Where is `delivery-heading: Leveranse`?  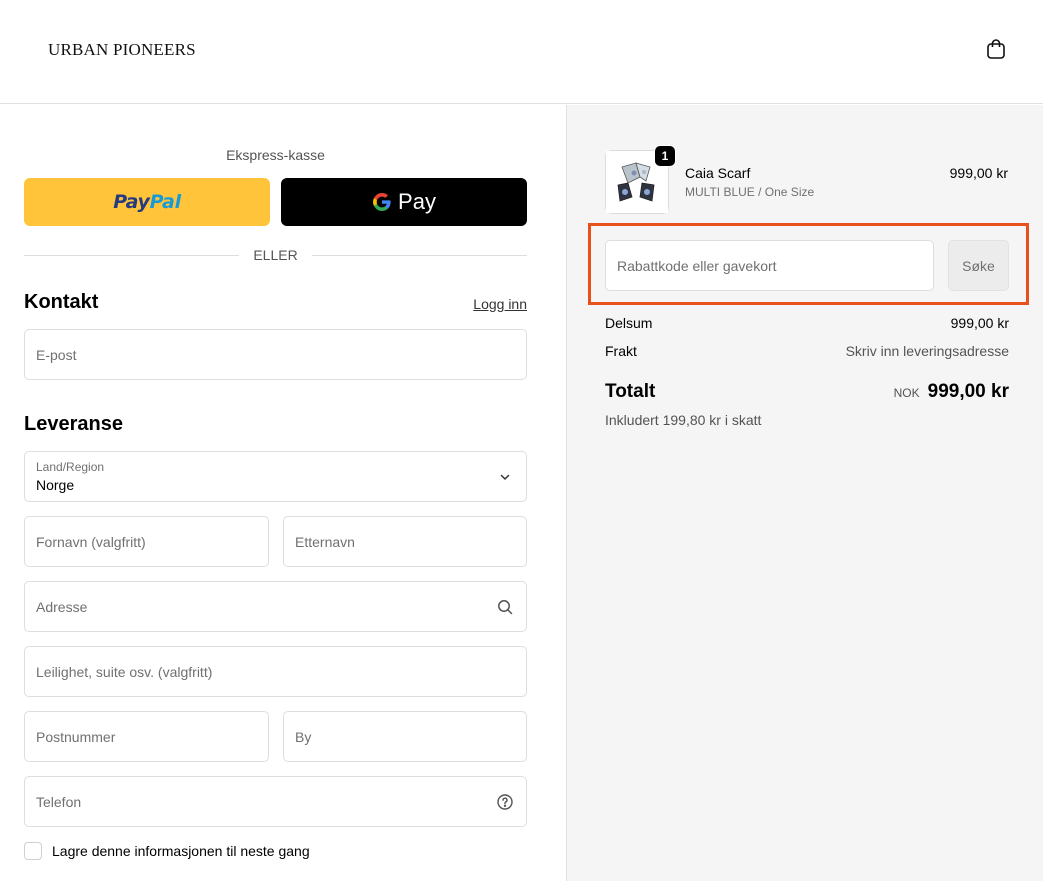
delivery-heading: Leveranse is located at coordinates (73, 424).